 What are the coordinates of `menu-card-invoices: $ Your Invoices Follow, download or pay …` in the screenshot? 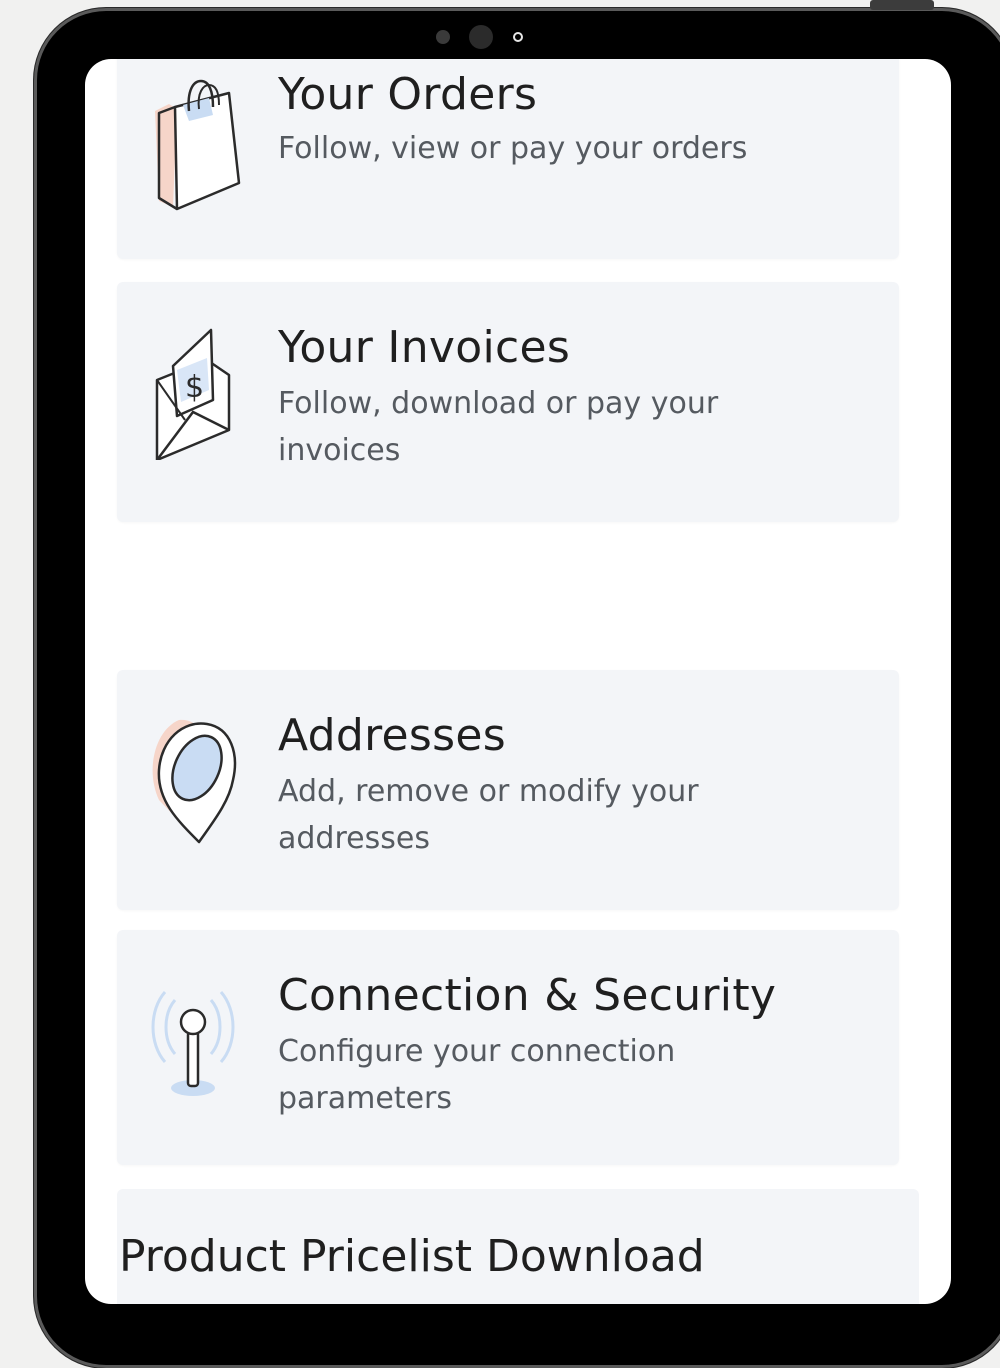 It's located at (508, 402).